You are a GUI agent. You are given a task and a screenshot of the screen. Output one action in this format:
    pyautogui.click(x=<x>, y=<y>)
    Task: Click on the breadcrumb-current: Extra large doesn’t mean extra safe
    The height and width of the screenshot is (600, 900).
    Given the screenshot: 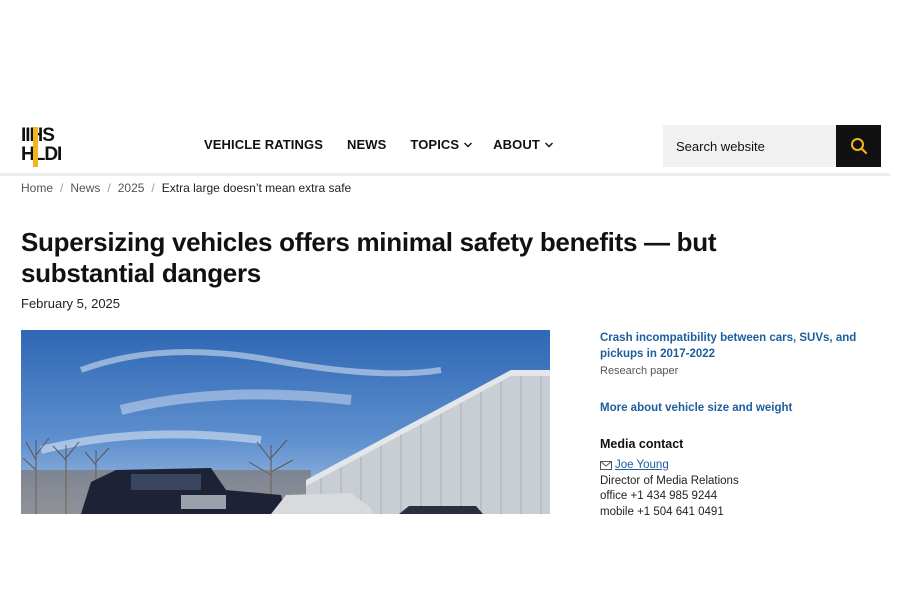 What is the action you would take?
    pyautogui.click(x=256, y=188)
    